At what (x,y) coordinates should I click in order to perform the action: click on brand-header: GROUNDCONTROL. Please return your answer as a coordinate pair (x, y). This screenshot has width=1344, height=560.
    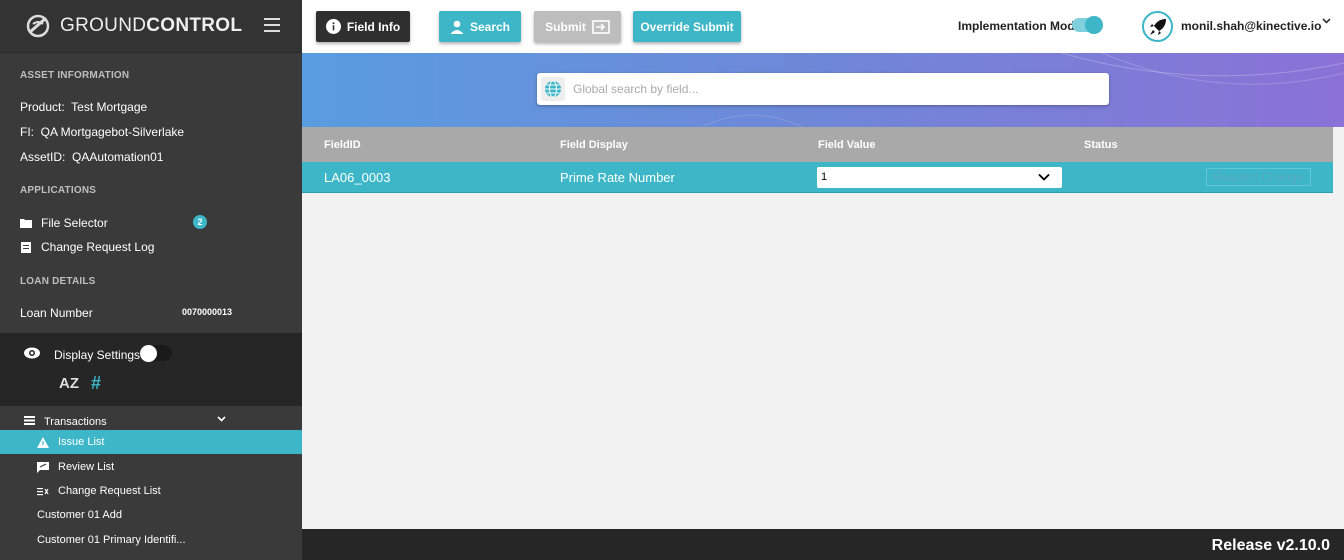
    Looking at the image, I should click on (151, 26).